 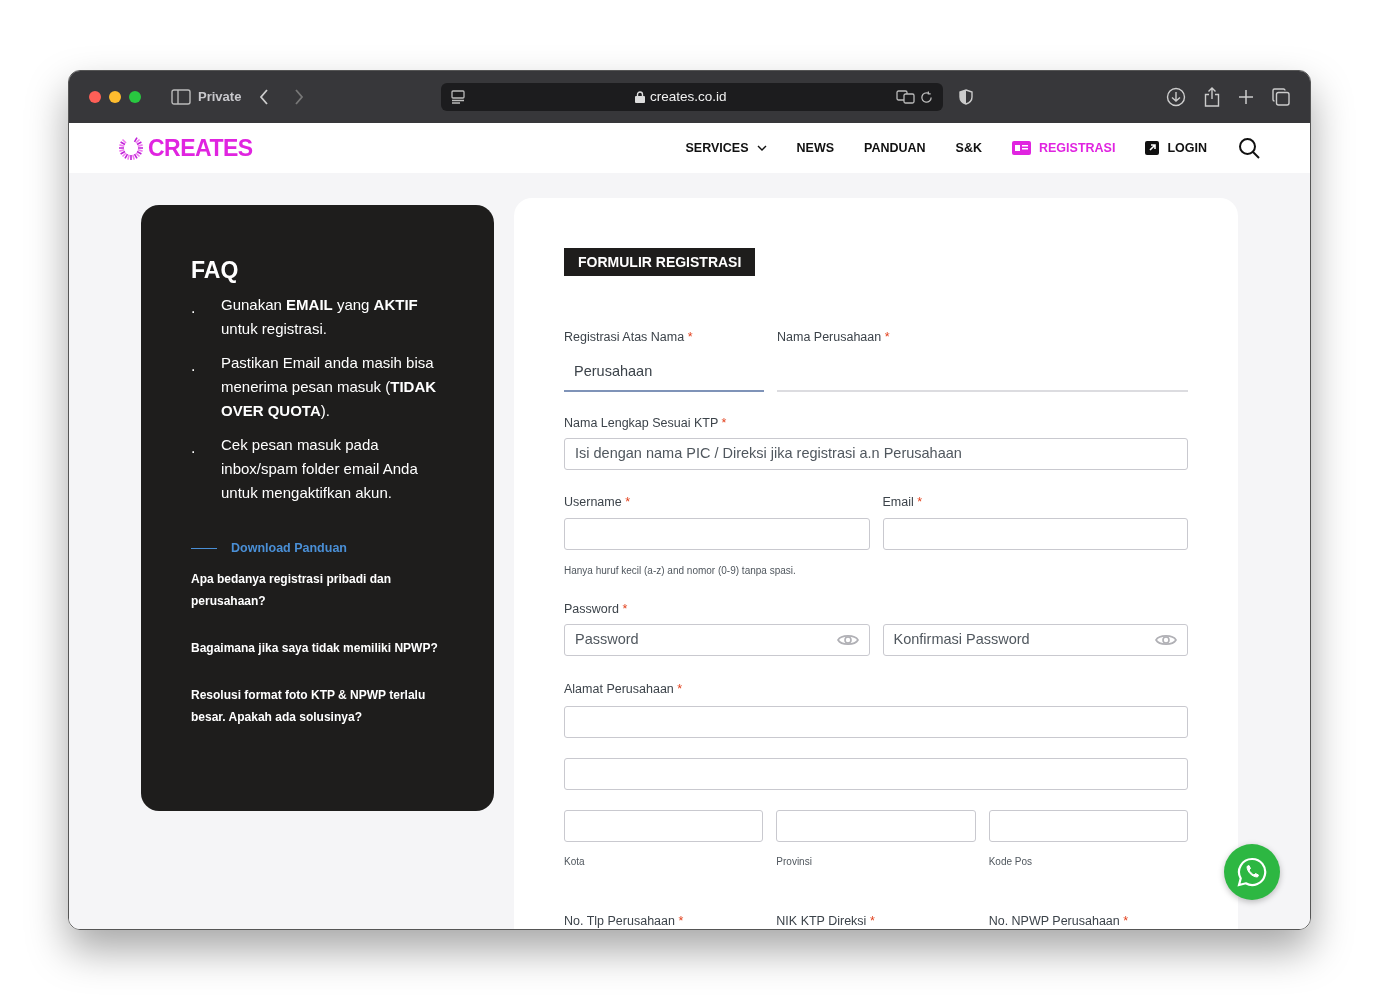 I want to click on reload-icon, so click(x=927, y=97).